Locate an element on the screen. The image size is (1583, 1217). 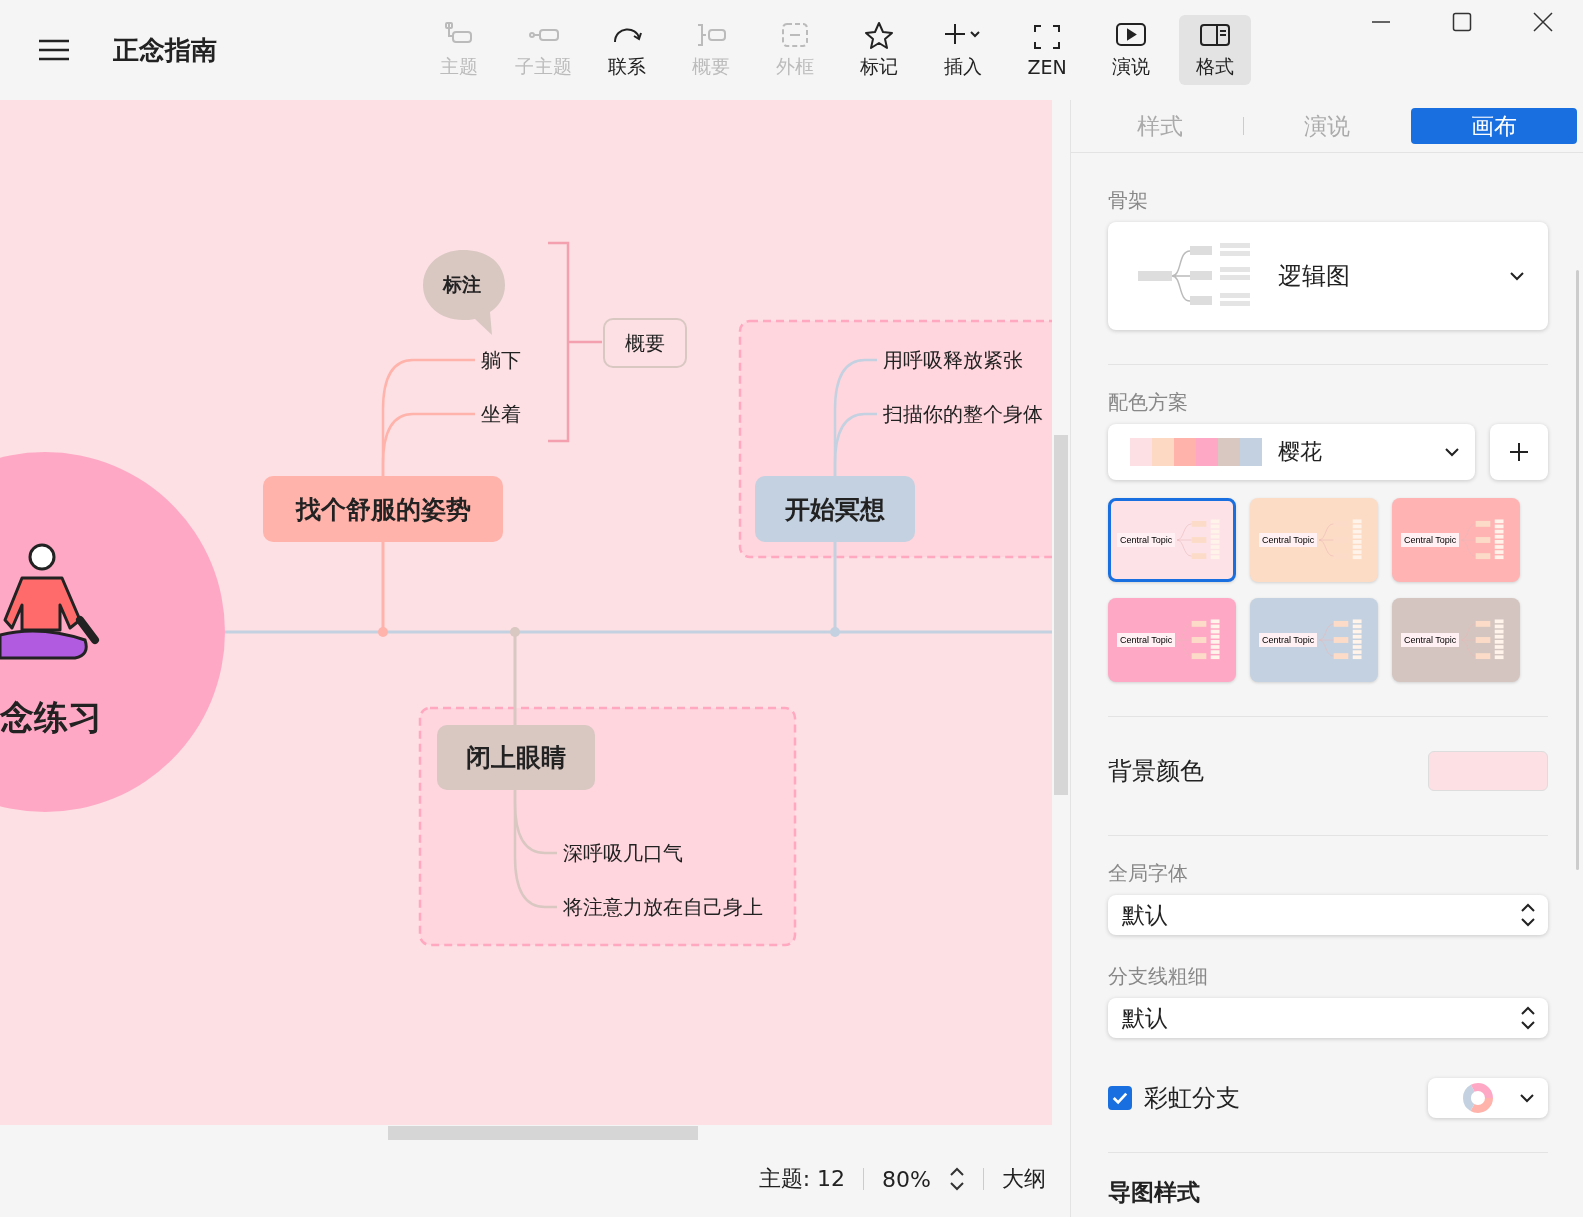
toolbar-button: ZEN is located at coordinates (1047, 50).